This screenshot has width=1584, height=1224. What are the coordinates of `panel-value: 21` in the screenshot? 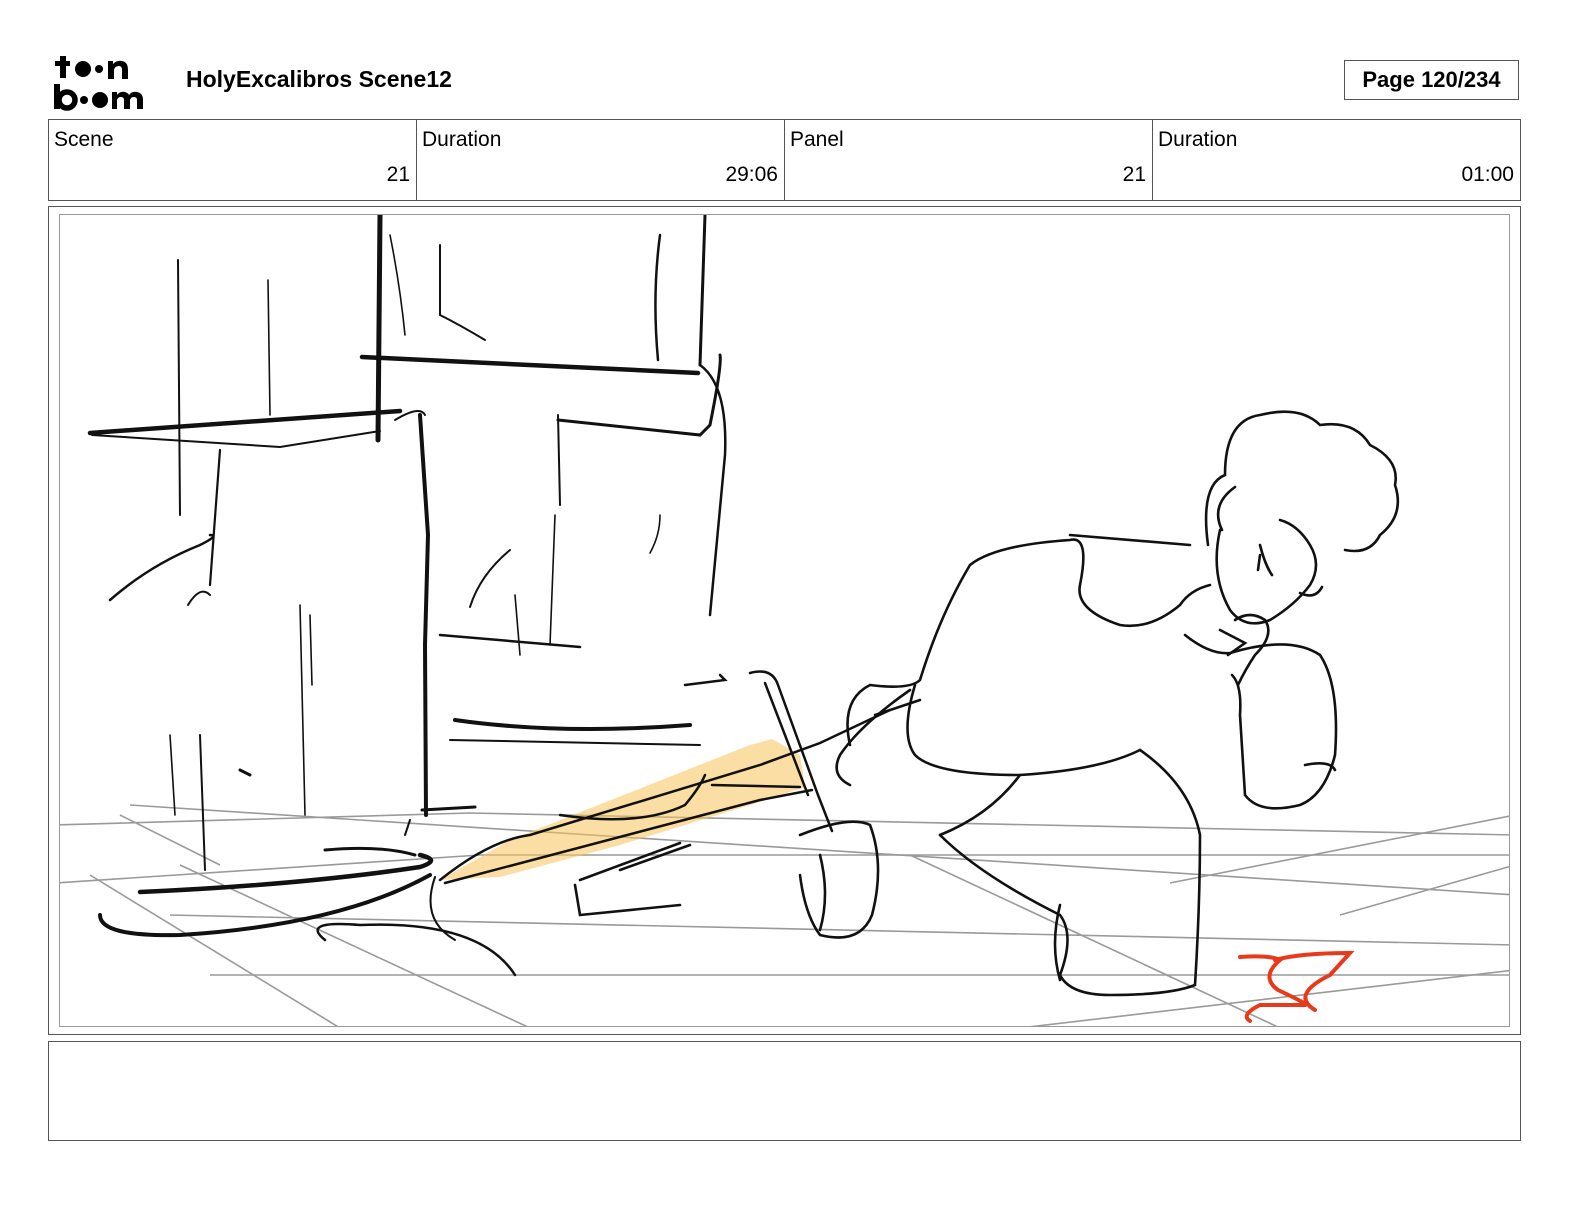 It's located at (1134, 174).